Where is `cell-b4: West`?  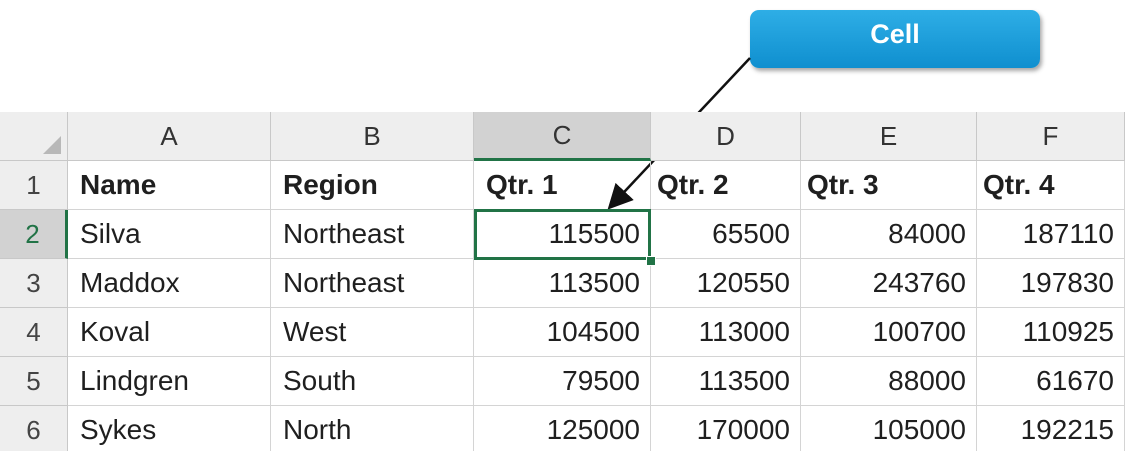 cell-b4: West is located at coordinates (372, 332).